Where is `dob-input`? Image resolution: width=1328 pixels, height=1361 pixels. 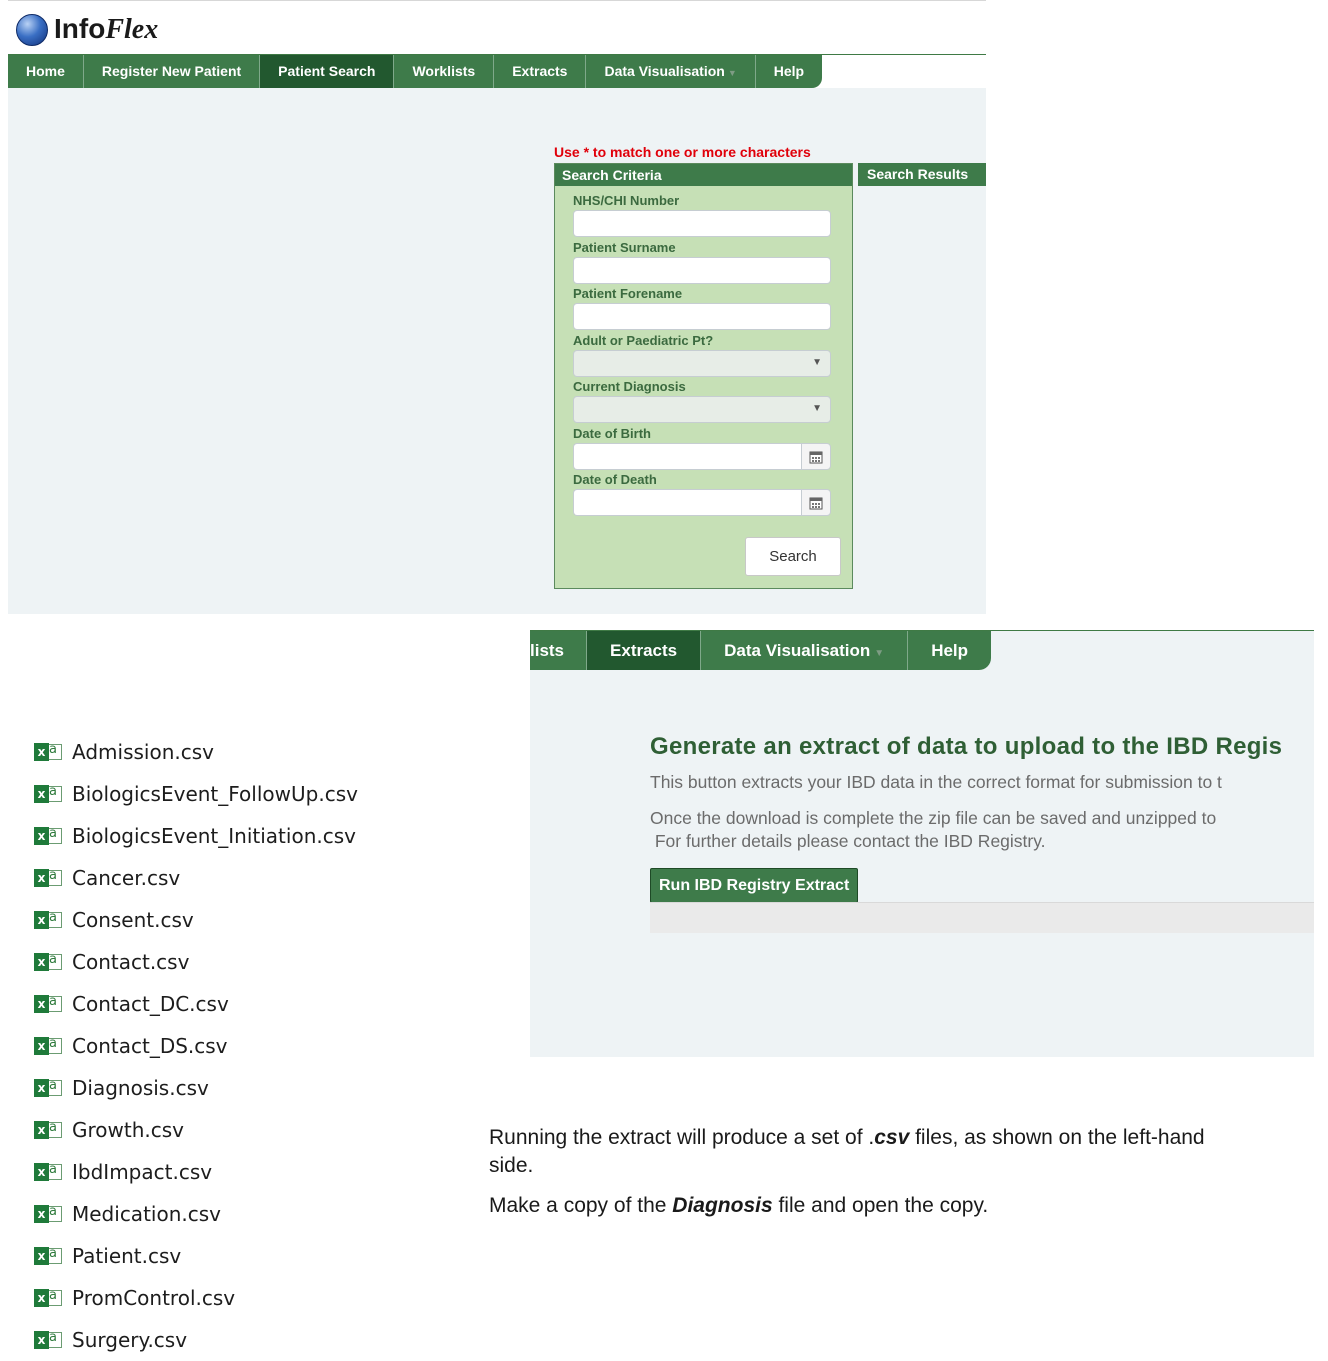
dob-input is located at coordinates (687, 456).